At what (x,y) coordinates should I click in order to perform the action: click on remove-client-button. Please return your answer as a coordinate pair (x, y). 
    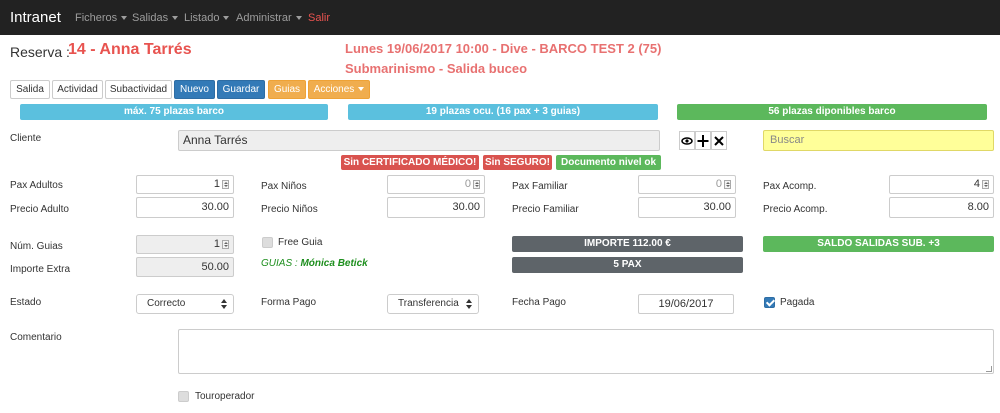
    Looking at the image, I should click on (719, 140).